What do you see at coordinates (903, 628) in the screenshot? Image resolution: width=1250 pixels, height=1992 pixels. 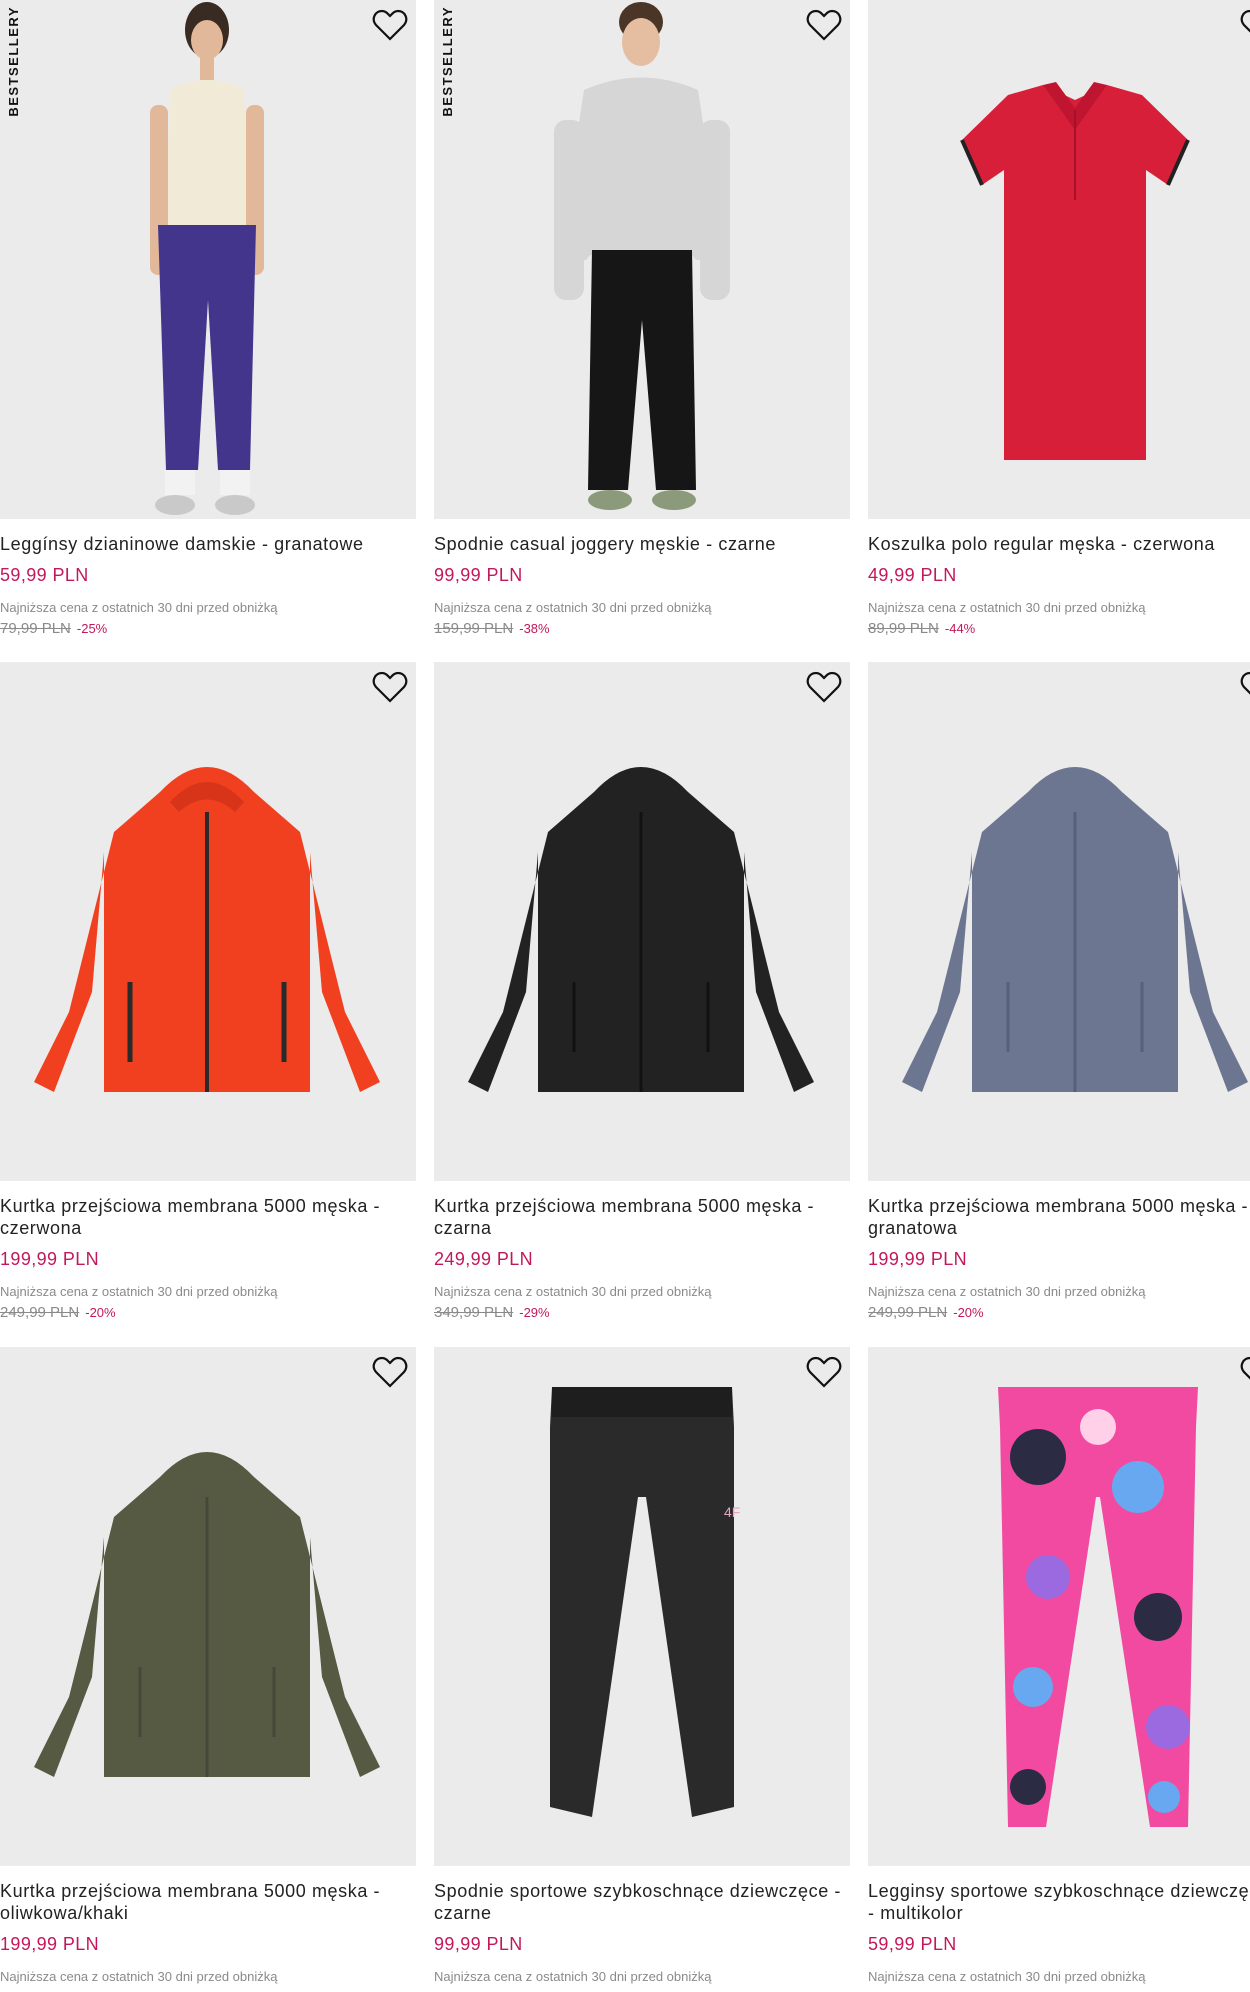 I see `old-price: 89,99 PLN` at bounding box center [903, 628].